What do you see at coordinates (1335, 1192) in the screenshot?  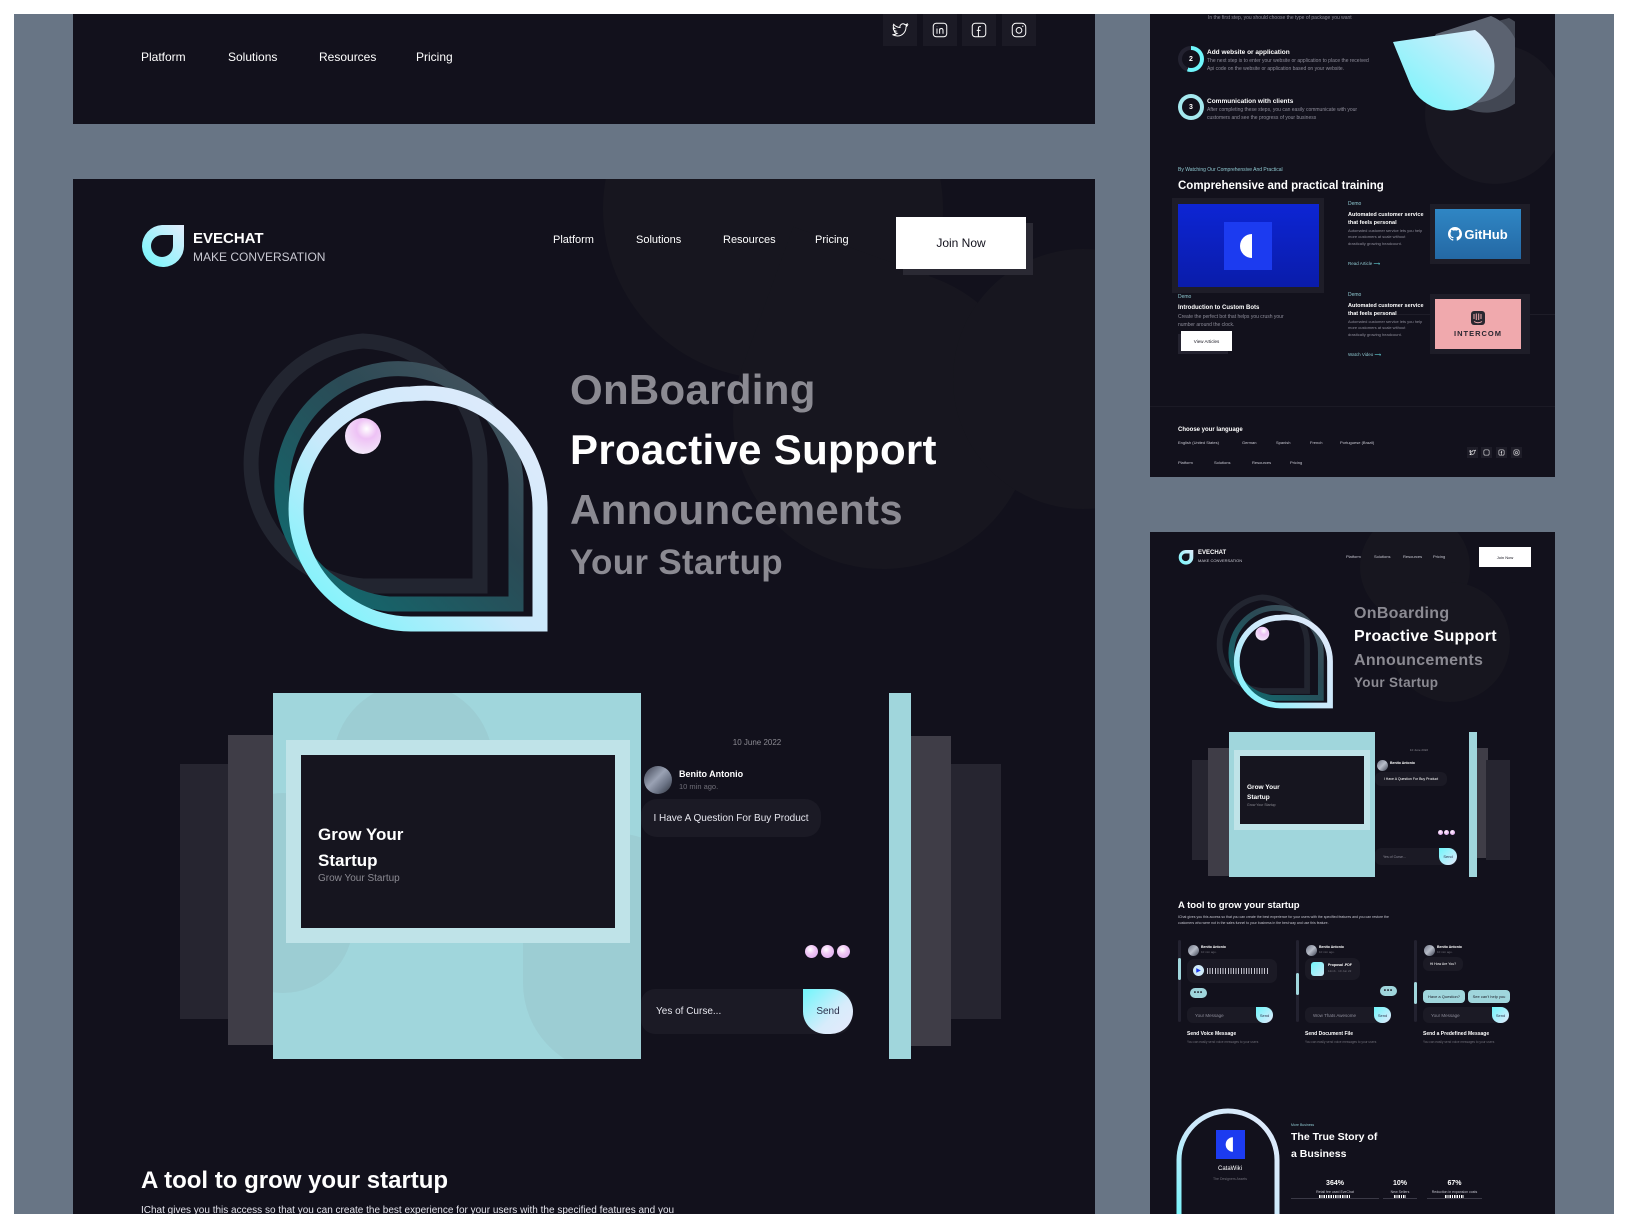 I see `stat-label: Retail fee used EveChat` at bounding box center [1335, 1192].